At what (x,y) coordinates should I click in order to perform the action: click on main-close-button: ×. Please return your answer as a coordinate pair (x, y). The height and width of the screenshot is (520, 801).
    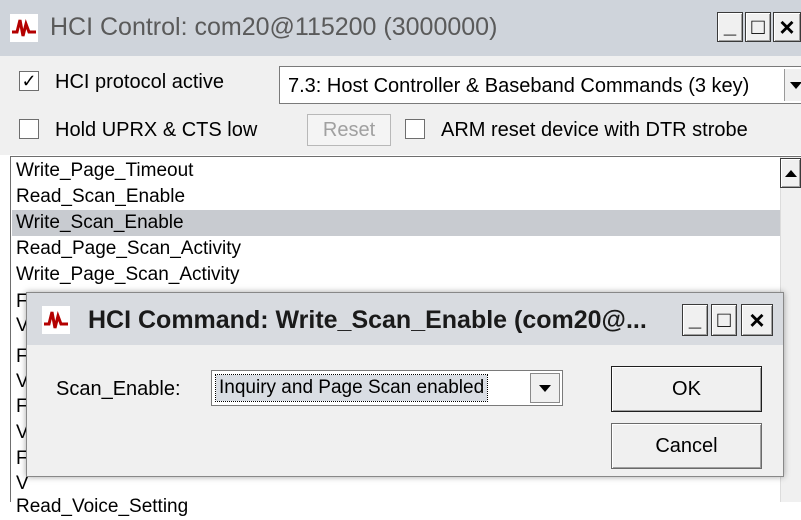
    Looking at the image, I should click on (787, 27).